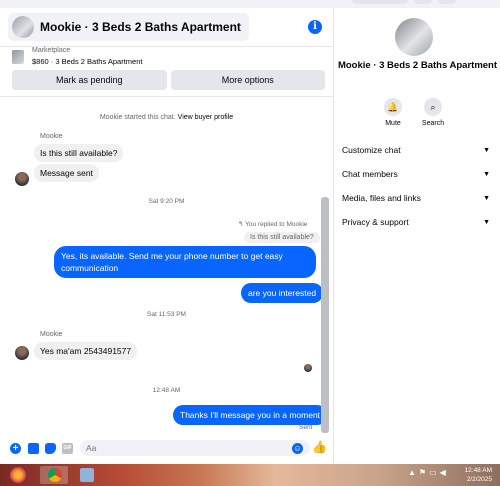 This screenshot has height=486, width=500. I want to click on chat-title-button: Mookie · 3 Beds 2 Baths Apartment, so click(128, 27).